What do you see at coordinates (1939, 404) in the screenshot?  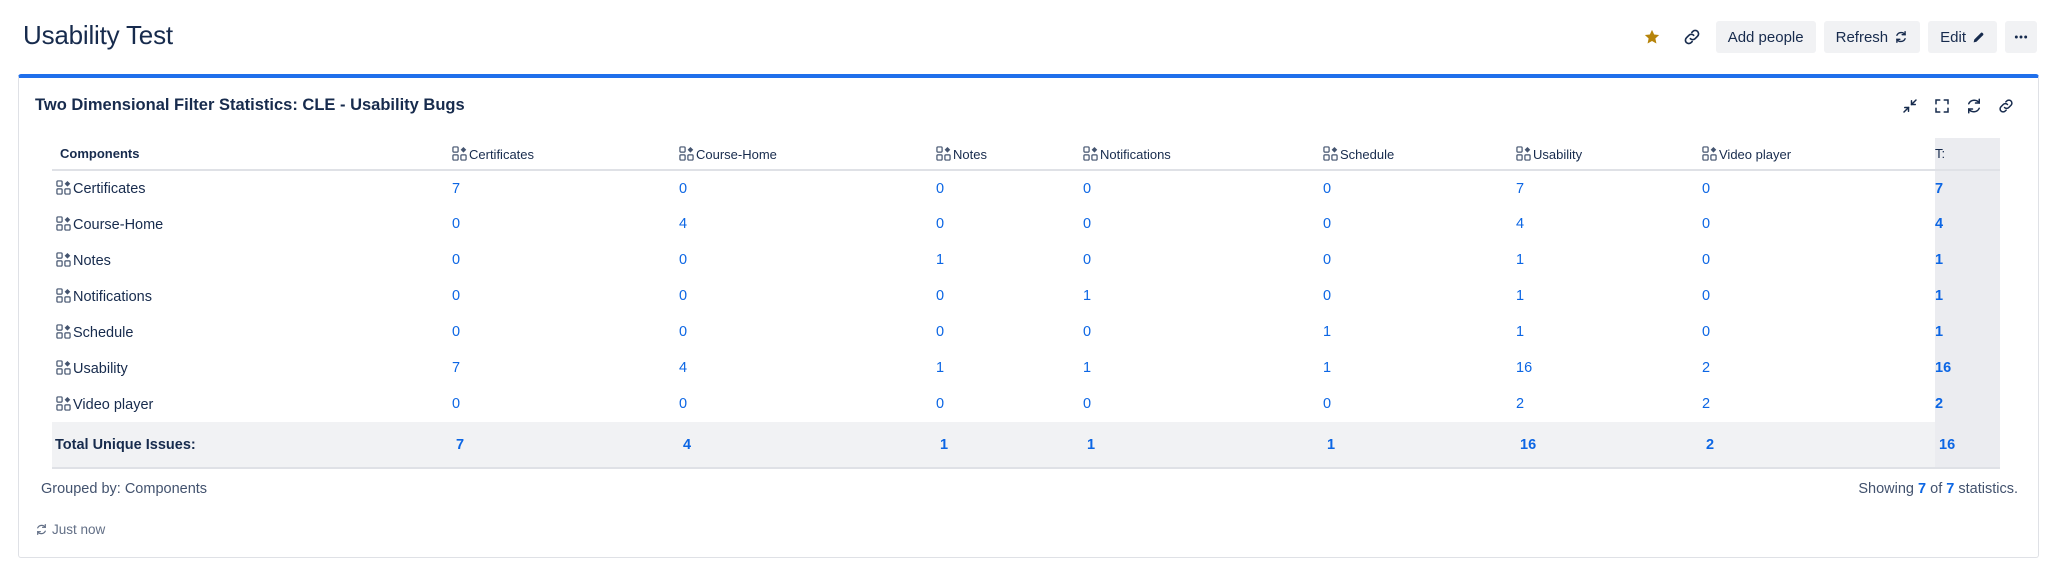 I see `row-total-link: 2` at bounding box center [1939, 404].